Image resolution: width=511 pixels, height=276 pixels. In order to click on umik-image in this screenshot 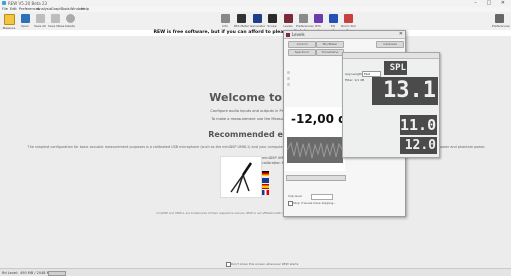, I will do `click(241, 177)`.